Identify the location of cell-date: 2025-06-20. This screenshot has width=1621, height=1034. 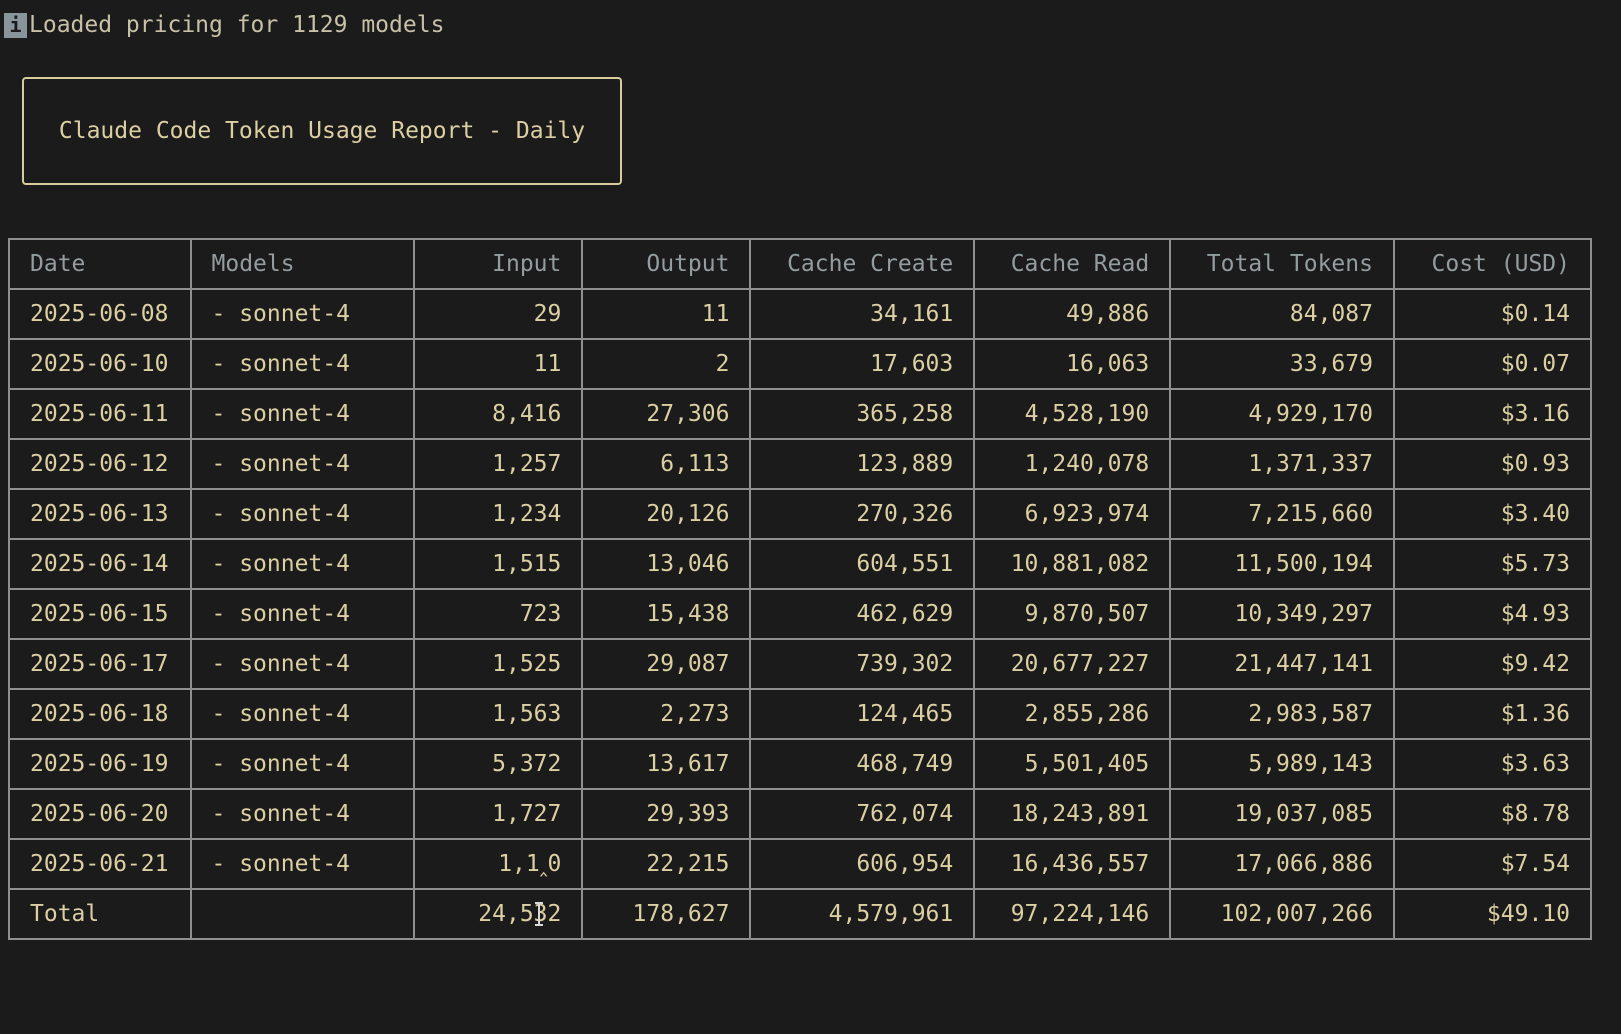
(100, 814).